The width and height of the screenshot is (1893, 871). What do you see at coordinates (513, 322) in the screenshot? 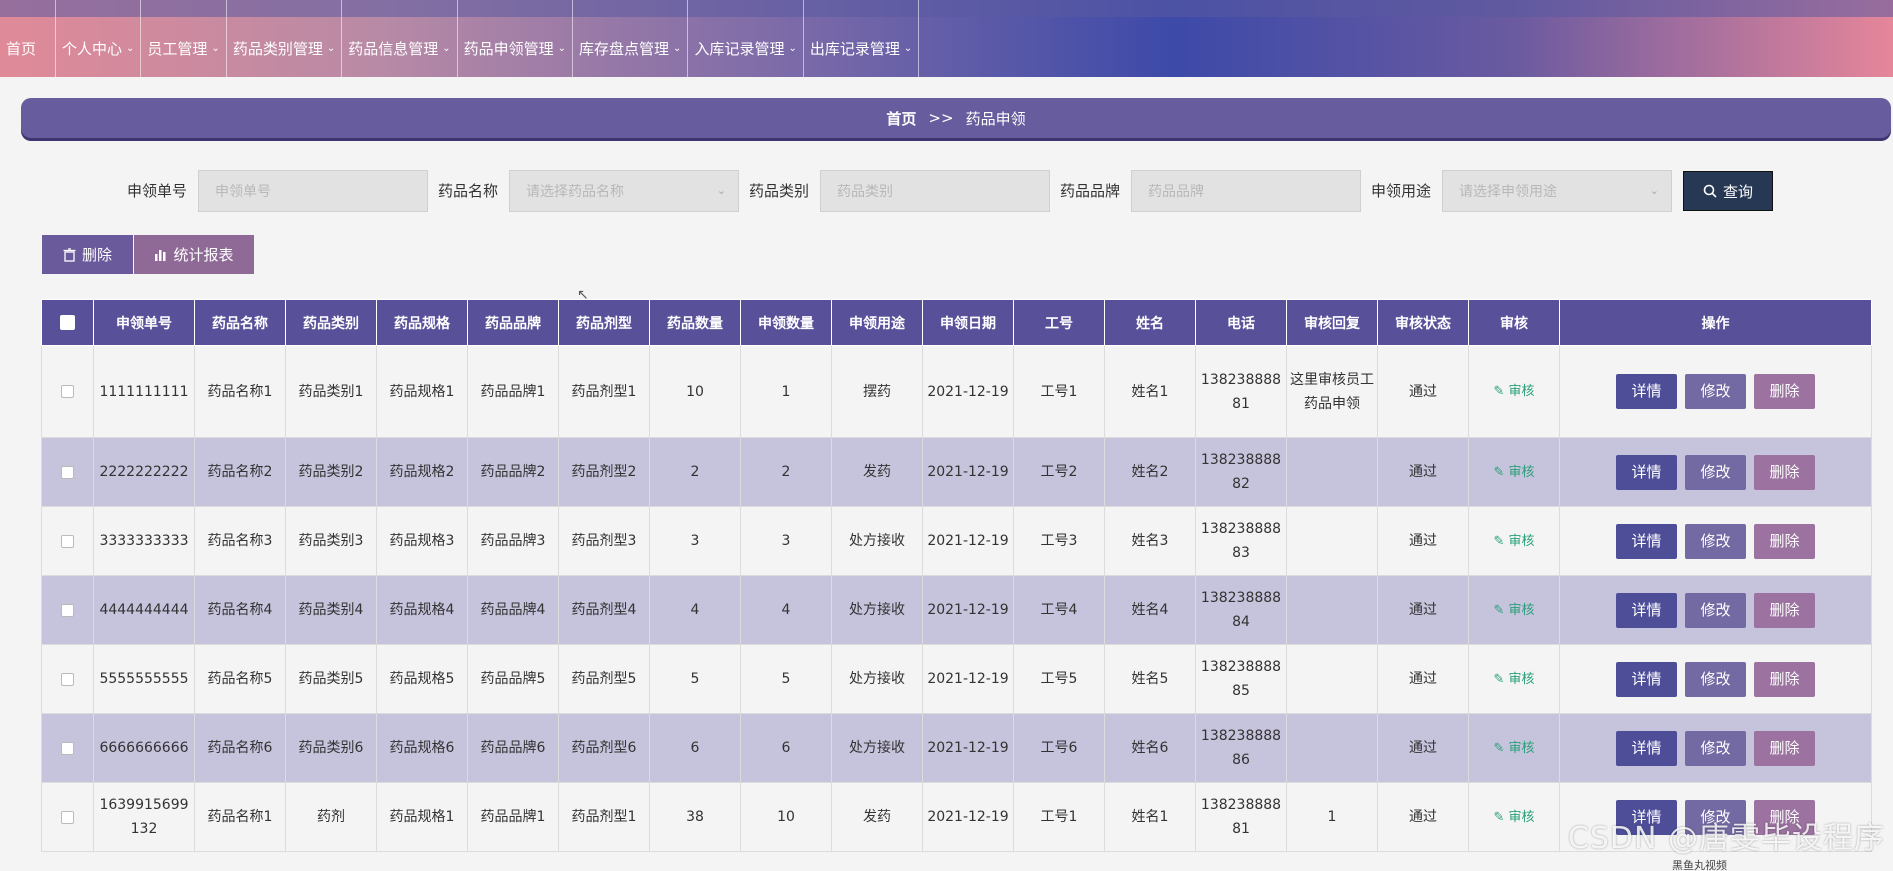
I see `column-header: 药品品牌` at bounding box center [513, 322].